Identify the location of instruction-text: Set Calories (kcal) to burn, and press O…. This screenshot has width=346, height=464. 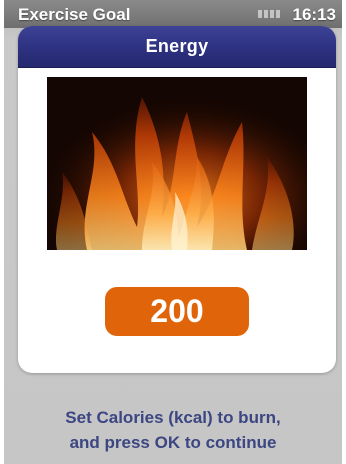
(173, 430).